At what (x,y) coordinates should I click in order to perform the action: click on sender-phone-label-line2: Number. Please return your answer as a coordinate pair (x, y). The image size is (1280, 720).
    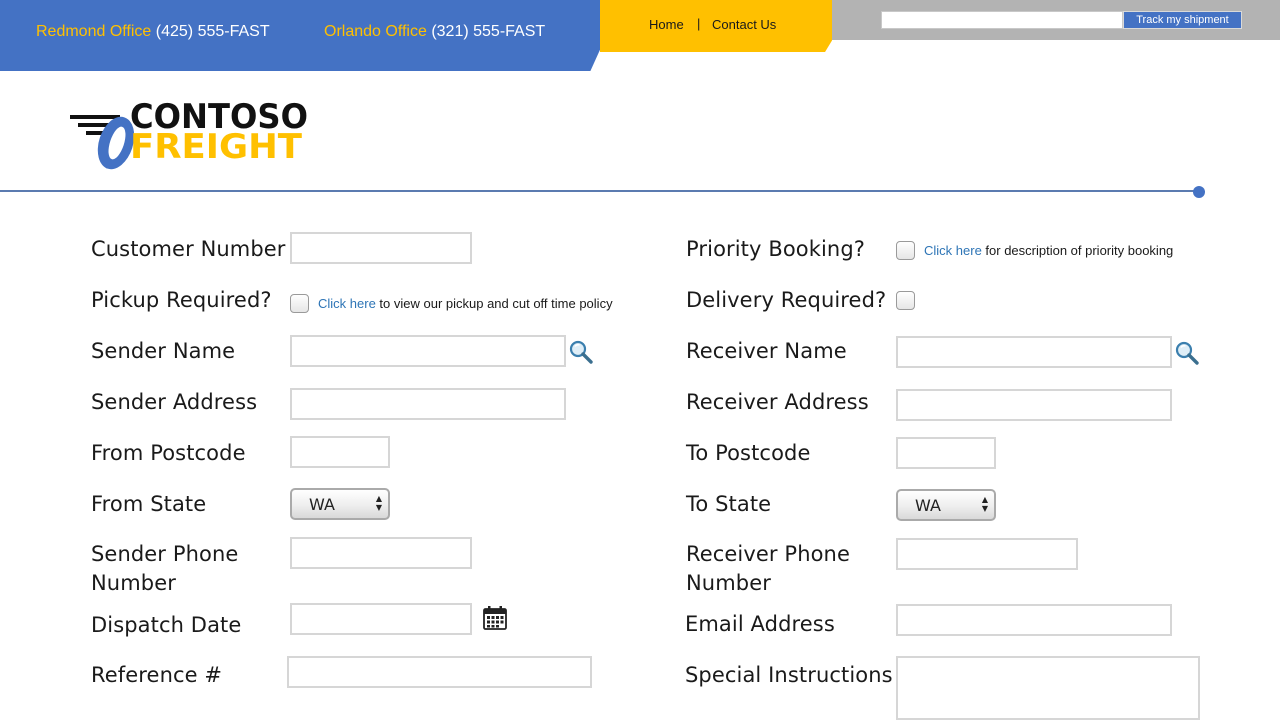
    Looking at the image, I should click on (133, 583).